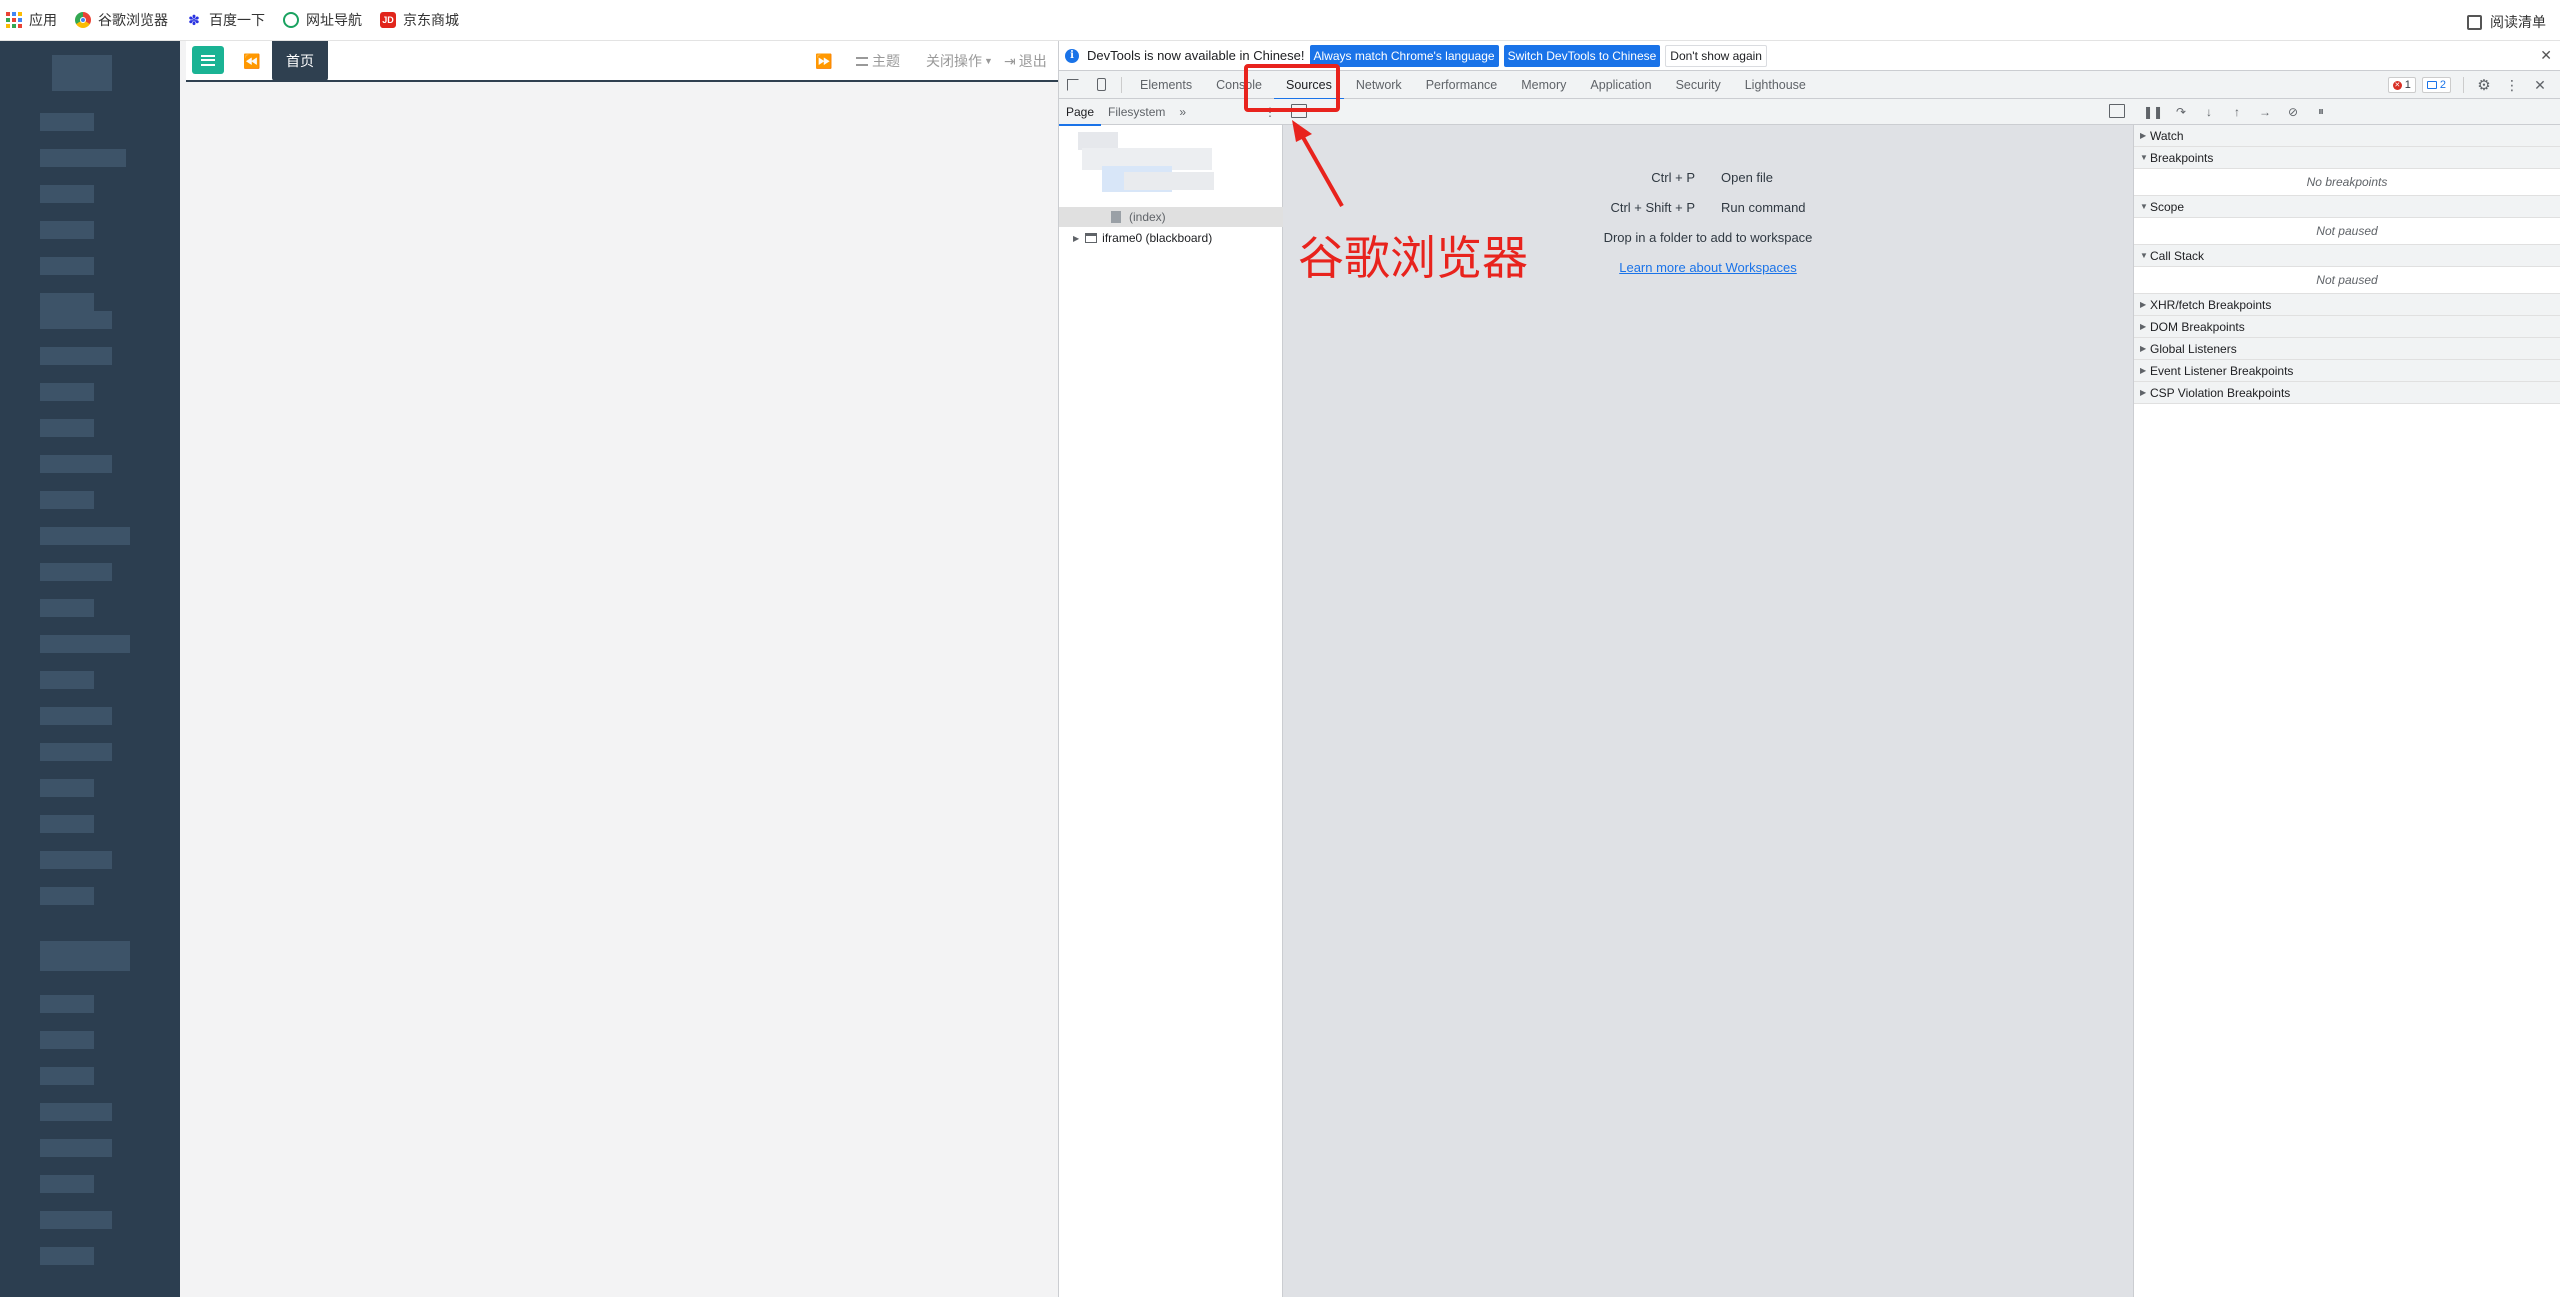 The height and width of the screenshot is (1297, 2560). What do you see at coordinates (878, 61) in the screenshot?
I see `theme-button: 主题` at bounding box center [878, 61].